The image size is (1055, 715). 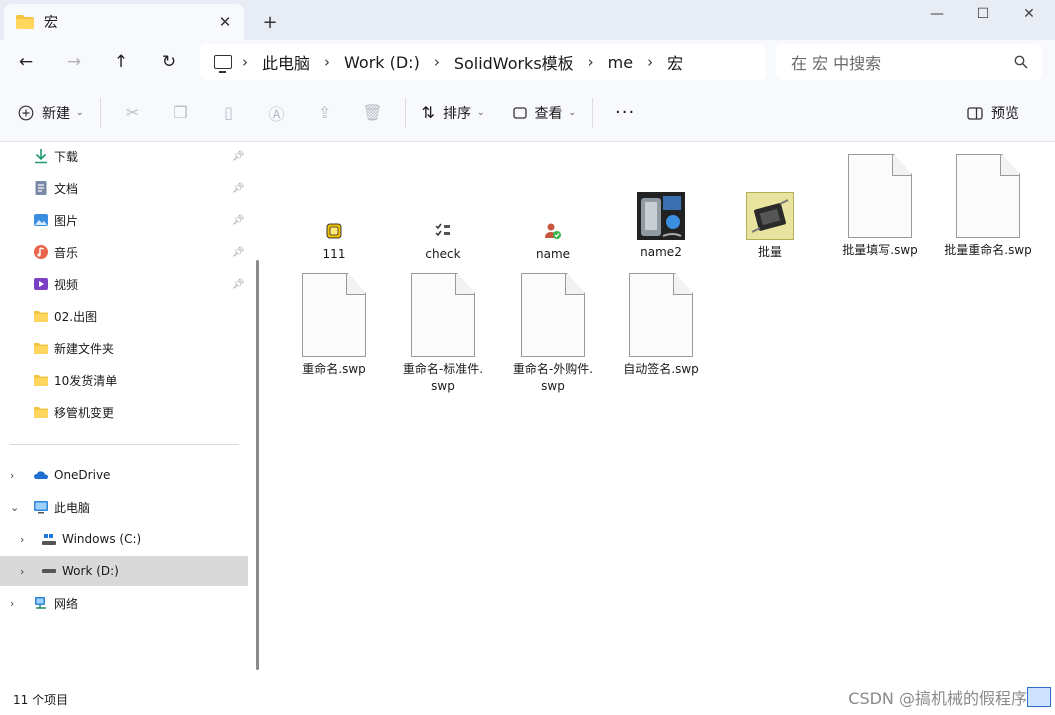 I want to click on video-icon, so click(x=41, y=284).